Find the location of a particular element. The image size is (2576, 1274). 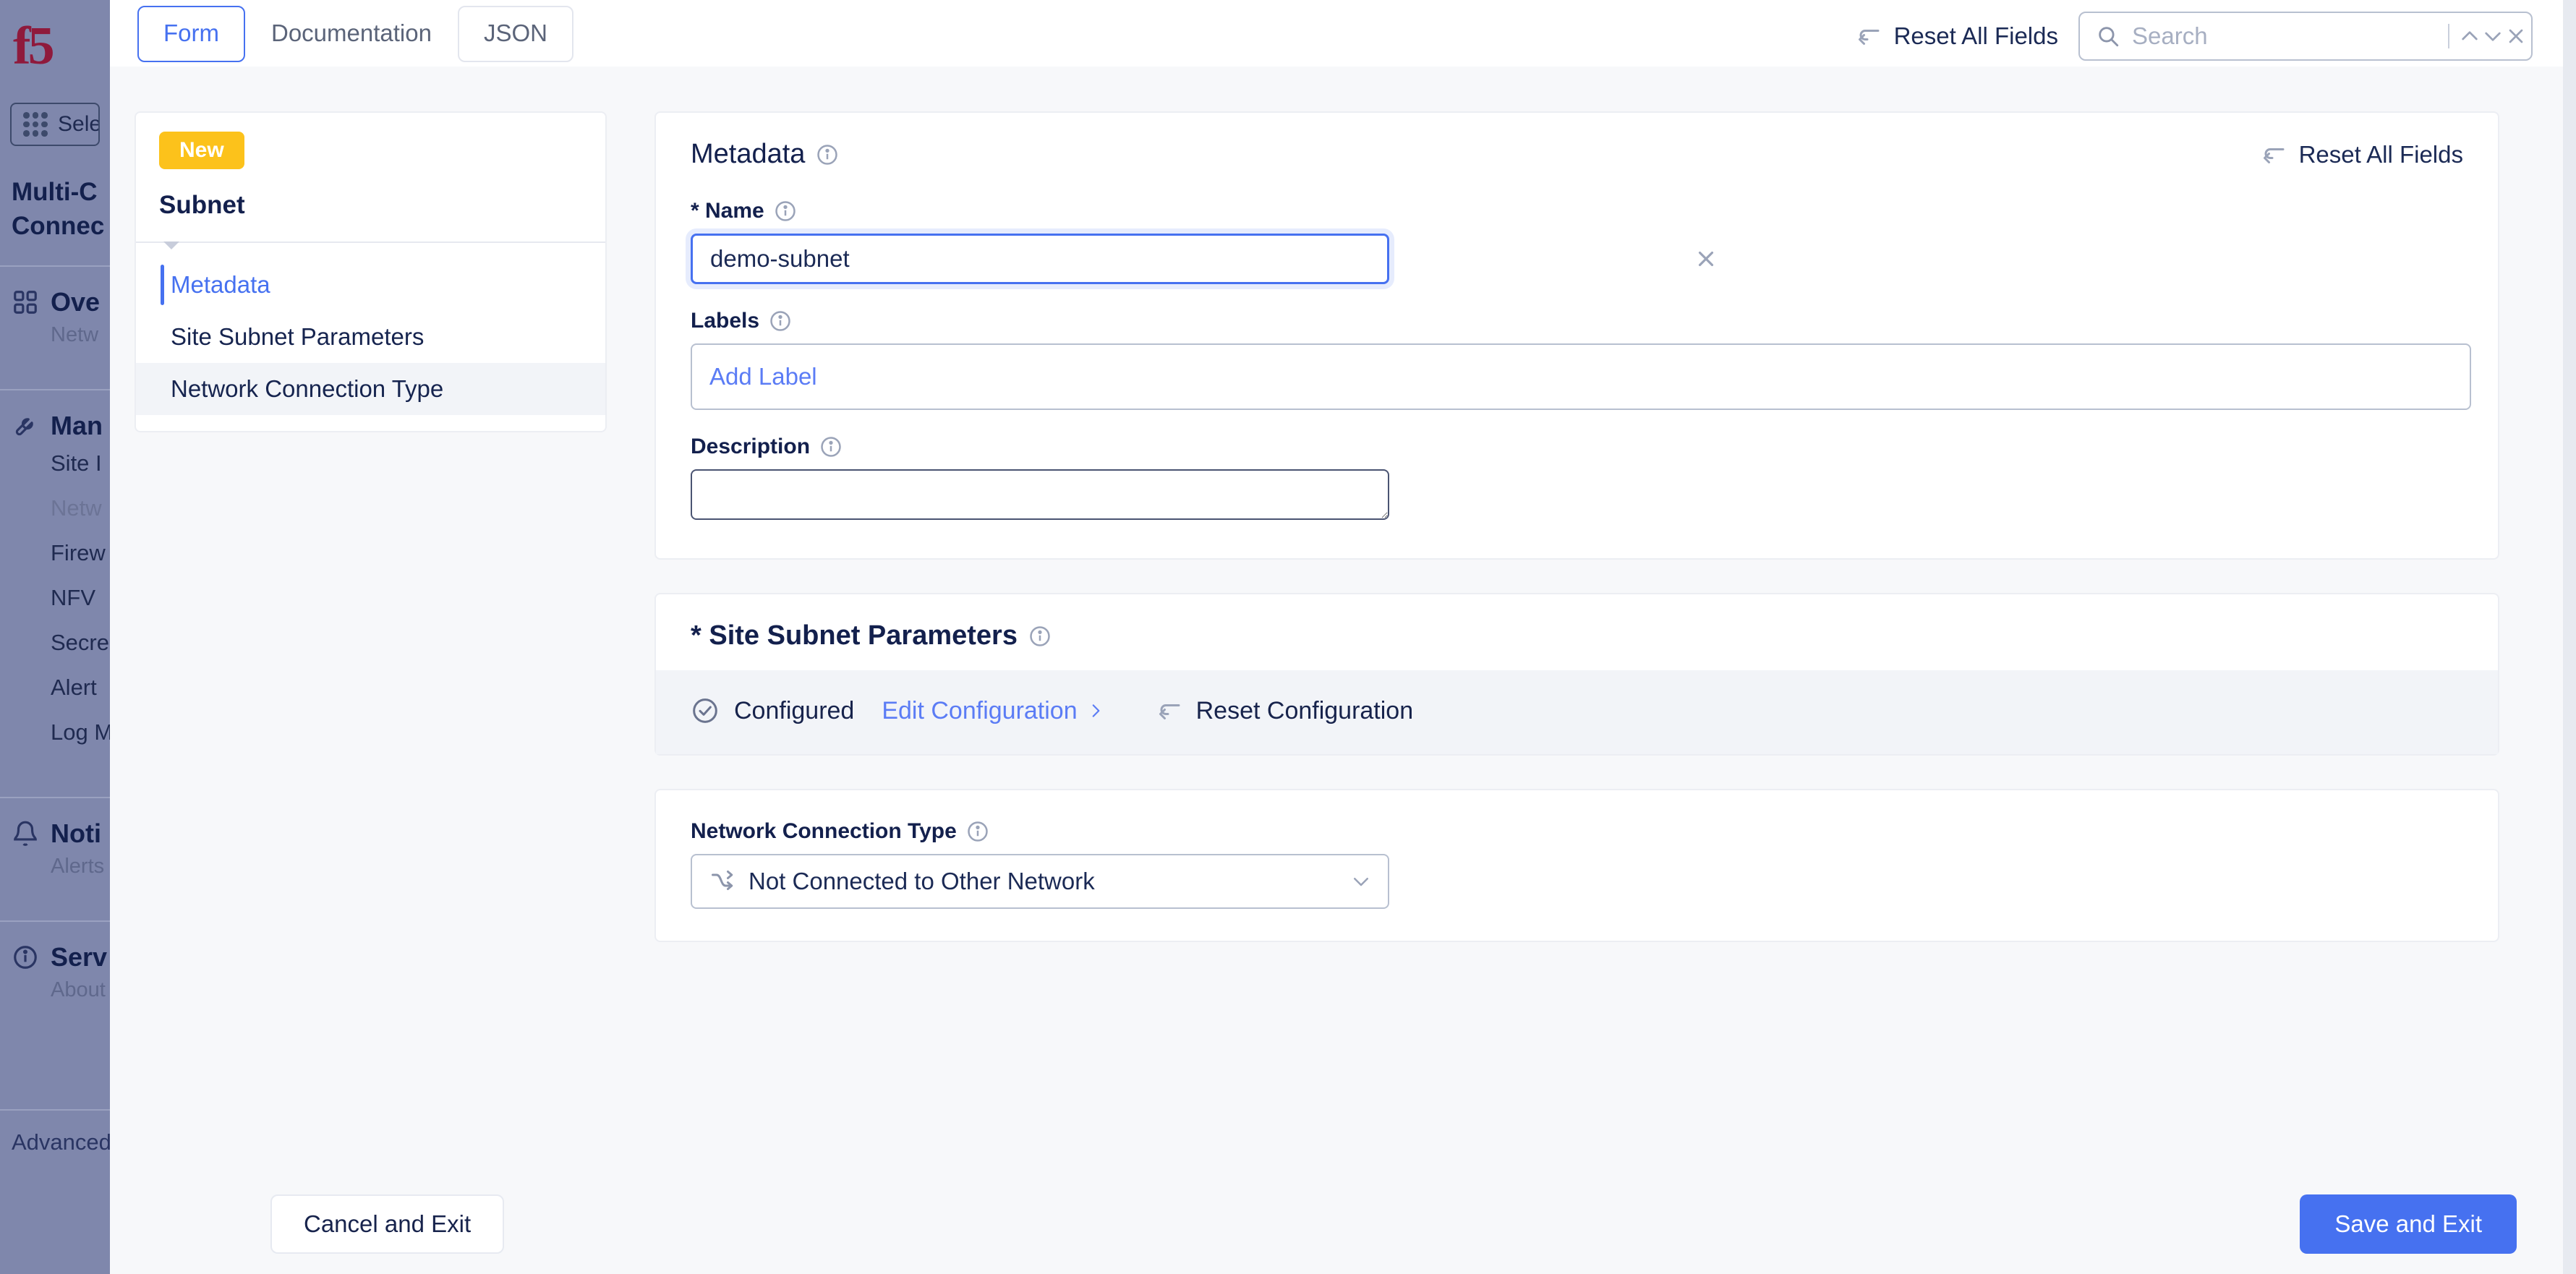

name-field-label-row: * Name is located at coordinates (1577, 211).